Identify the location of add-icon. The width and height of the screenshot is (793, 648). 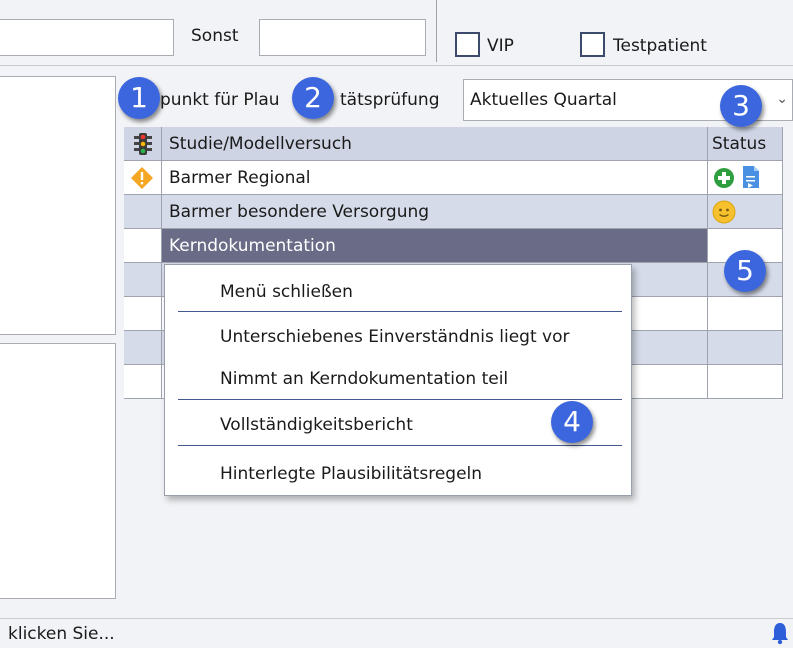
(724, 178).